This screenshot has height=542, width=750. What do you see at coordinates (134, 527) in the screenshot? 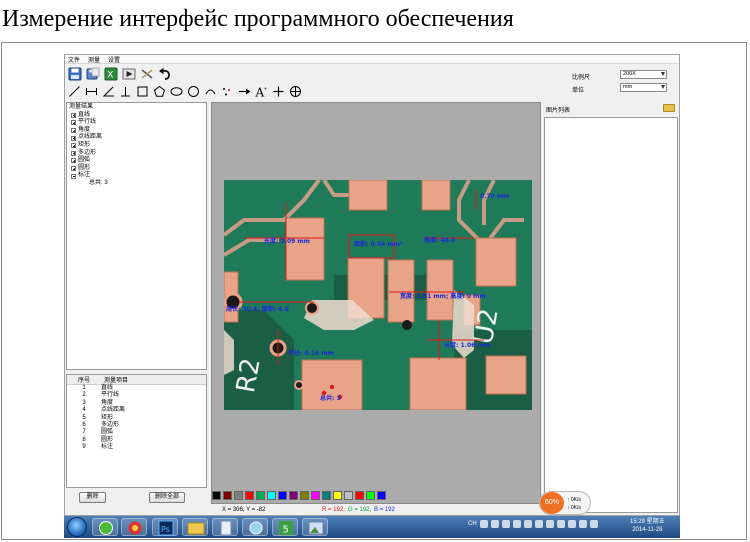
I see `taskbar-app-red` at bounding box center [134, 527].